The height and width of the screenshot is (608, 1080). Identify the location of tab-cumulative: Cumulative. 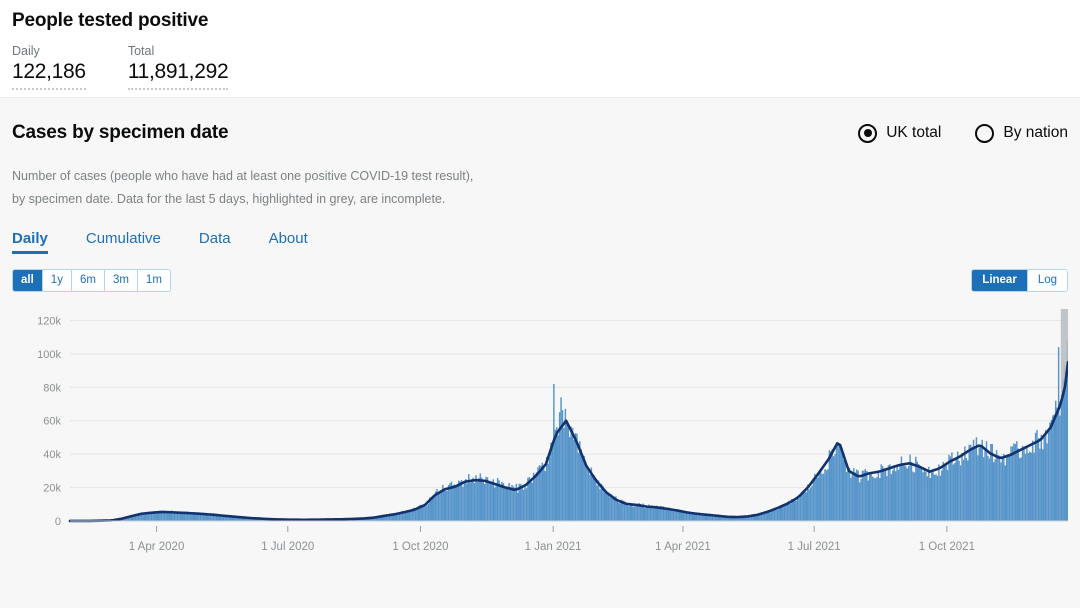
(123, 242).